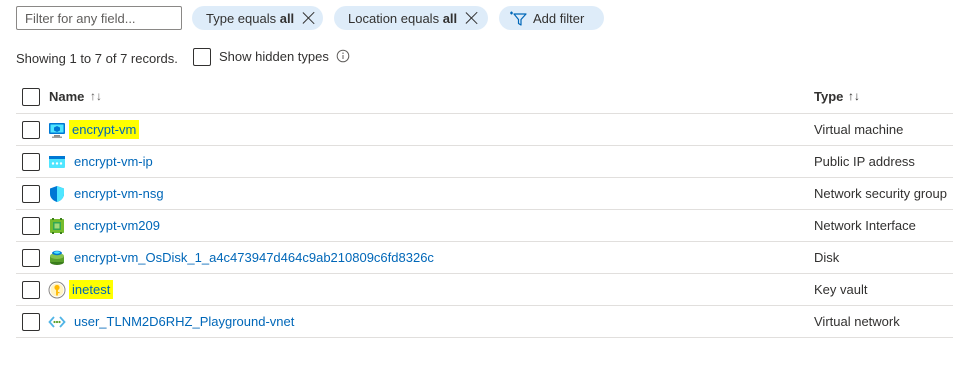 This screenshot has height=372, width=957. I want to click on resource-link: encrypt-vm, so click(104, 129).